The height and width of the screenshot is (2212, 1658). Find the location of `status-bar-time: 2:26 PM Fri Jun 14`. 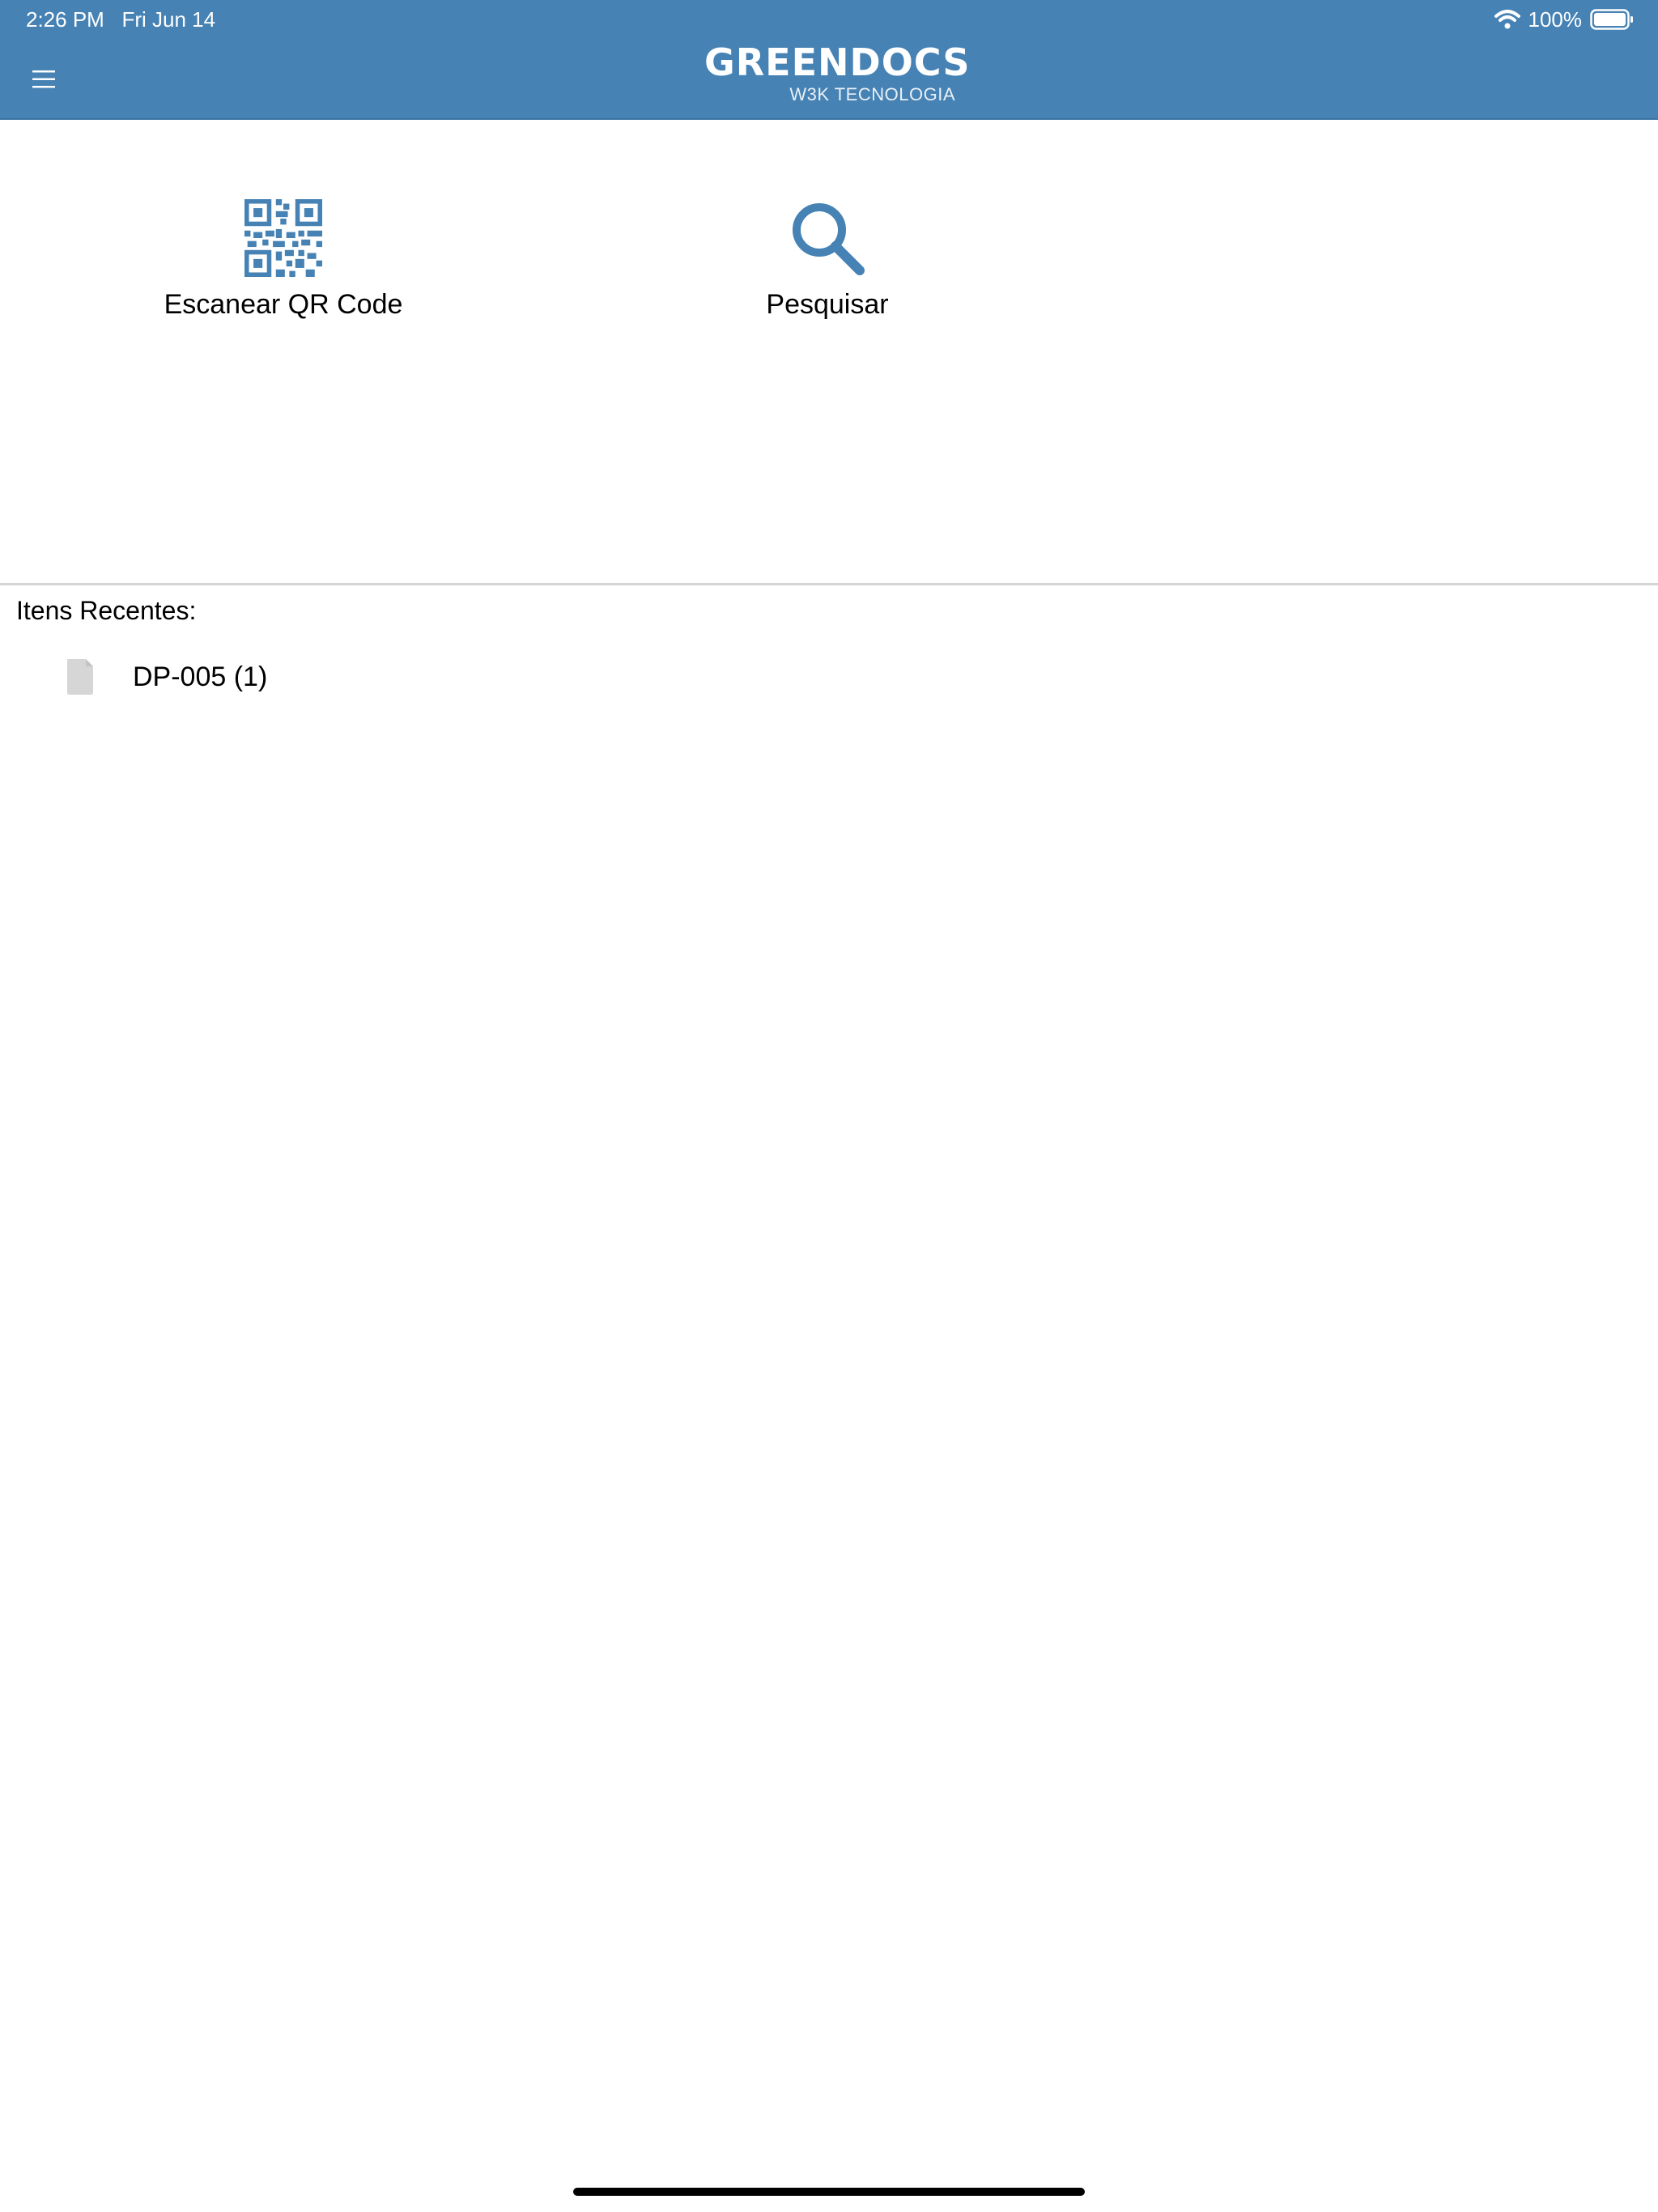

status-bar-time: 2:26 PM Fri Jun 14 is located at coordinates (120, 19).